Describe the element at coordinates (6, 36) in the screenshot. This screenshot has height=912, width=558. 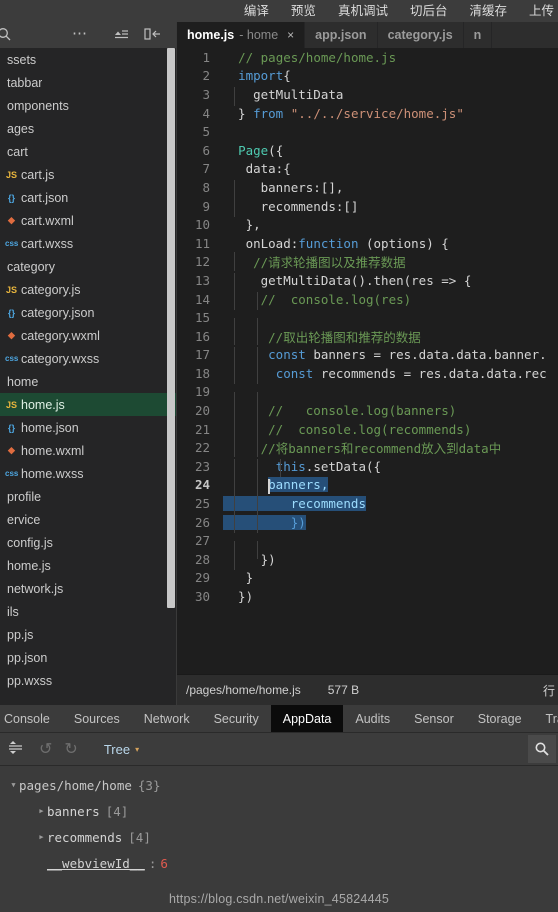
I see `search-icon` at that location.